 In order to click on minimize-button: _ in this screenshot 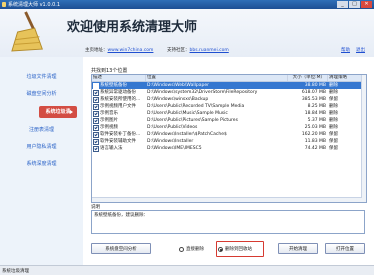, I will do `click(342, 4)`.